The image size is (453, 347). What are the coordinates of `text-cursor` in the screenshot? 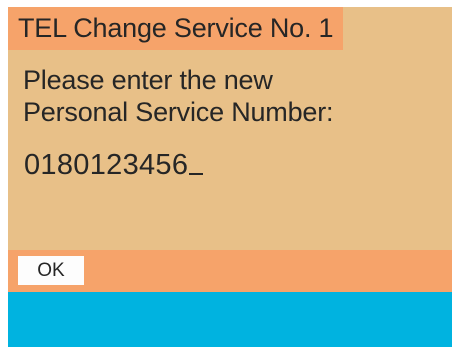 It's located at (196, 174).